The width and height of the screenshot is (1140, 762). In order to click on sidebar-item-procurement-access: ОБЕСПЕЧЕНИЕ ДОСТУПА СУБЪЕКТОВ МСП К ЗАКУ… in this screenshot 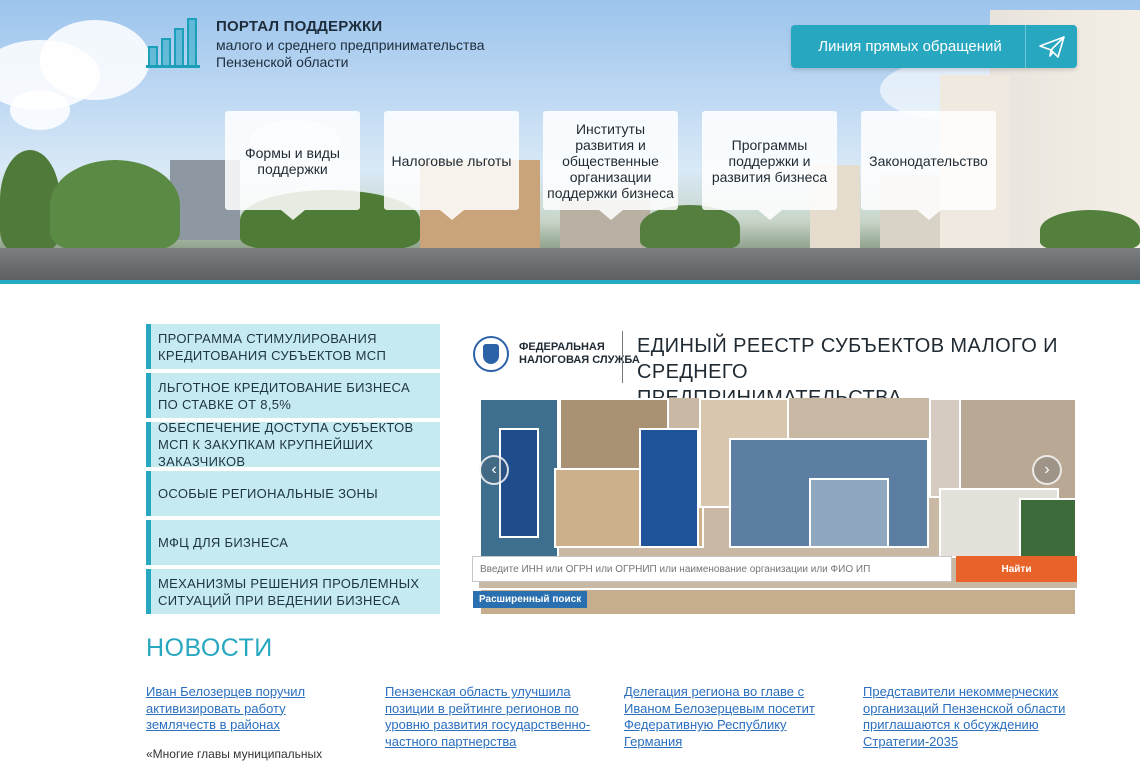, I will do `click(293, 444)`.